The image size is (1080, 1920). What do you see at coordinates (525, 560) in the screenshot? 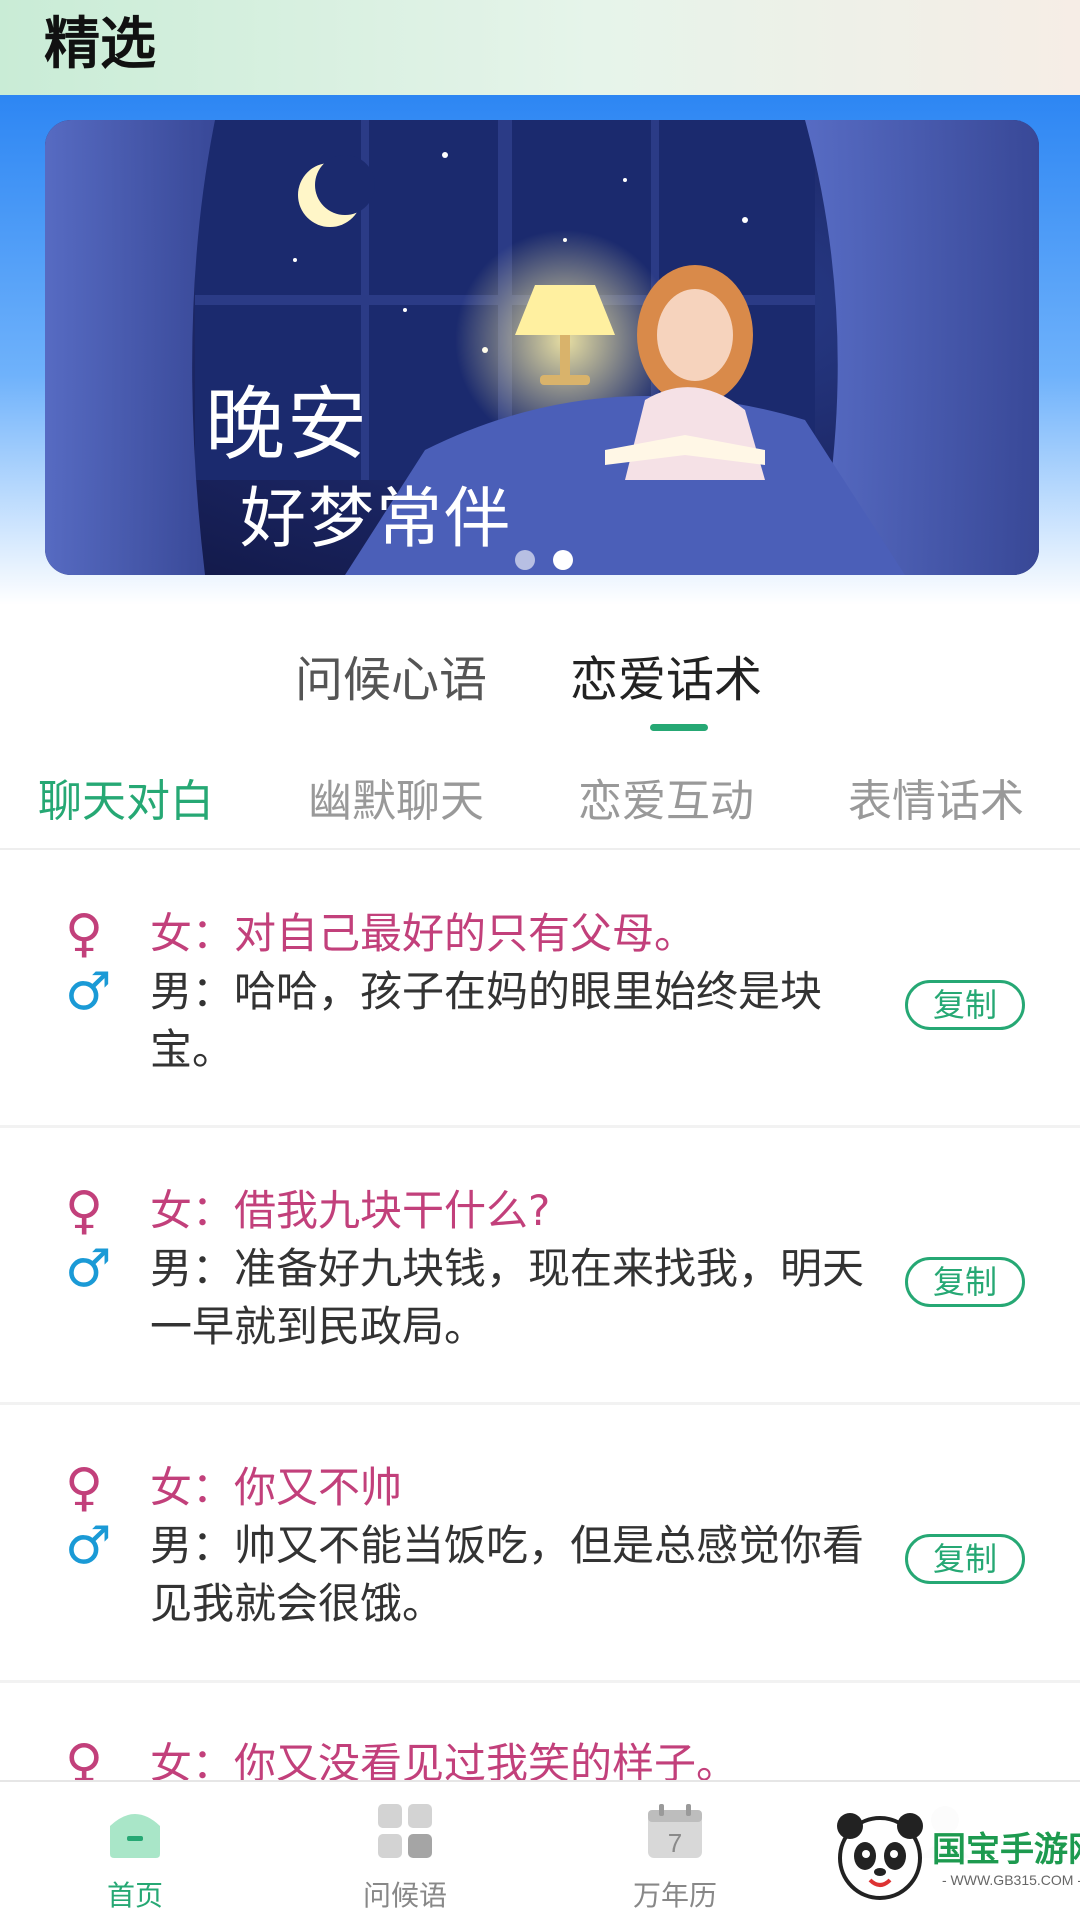
I see `carousel-dot` at bounding box center [525, 560].